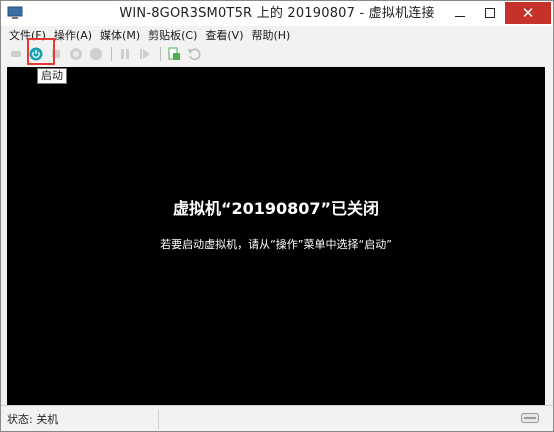 The height and width of the screenshot is (432, 554). I want to click on menu-view: 查看(V), so click(224, 35).